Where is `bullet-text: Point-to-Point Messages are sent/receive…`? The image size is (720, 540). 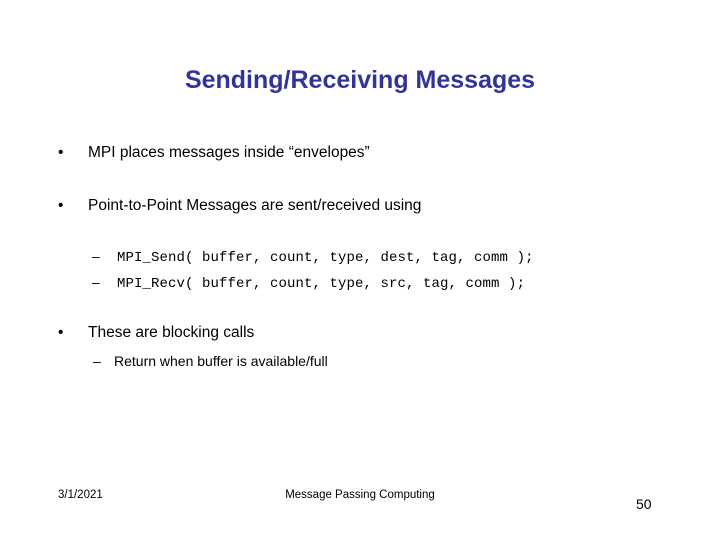
bullet-text: Point-to-Point Messages are sent/receive… is located at coordinates (255, 205).